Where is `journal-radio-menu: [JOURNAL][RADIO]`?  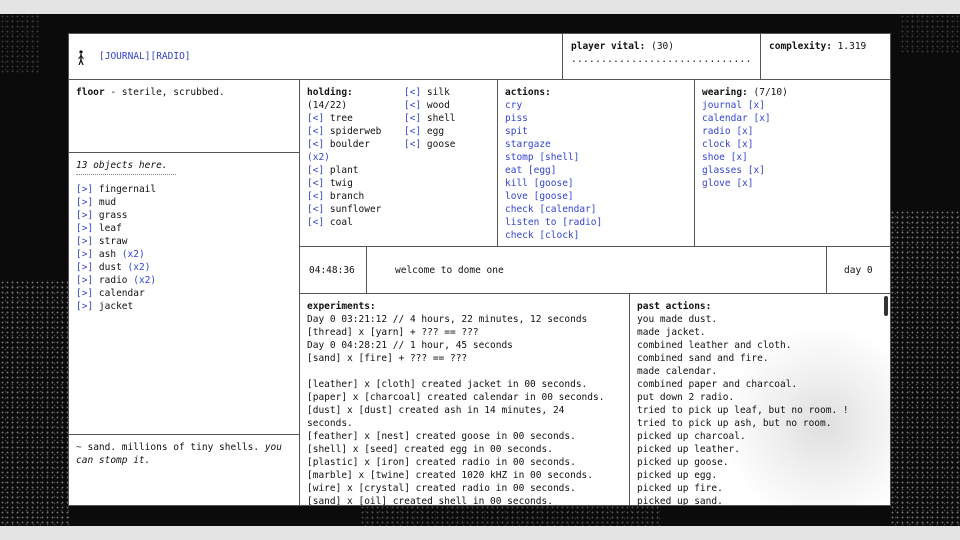
journal-radio-menu: [JOURNAL][RADIO] is located at coordinates (145, 56).